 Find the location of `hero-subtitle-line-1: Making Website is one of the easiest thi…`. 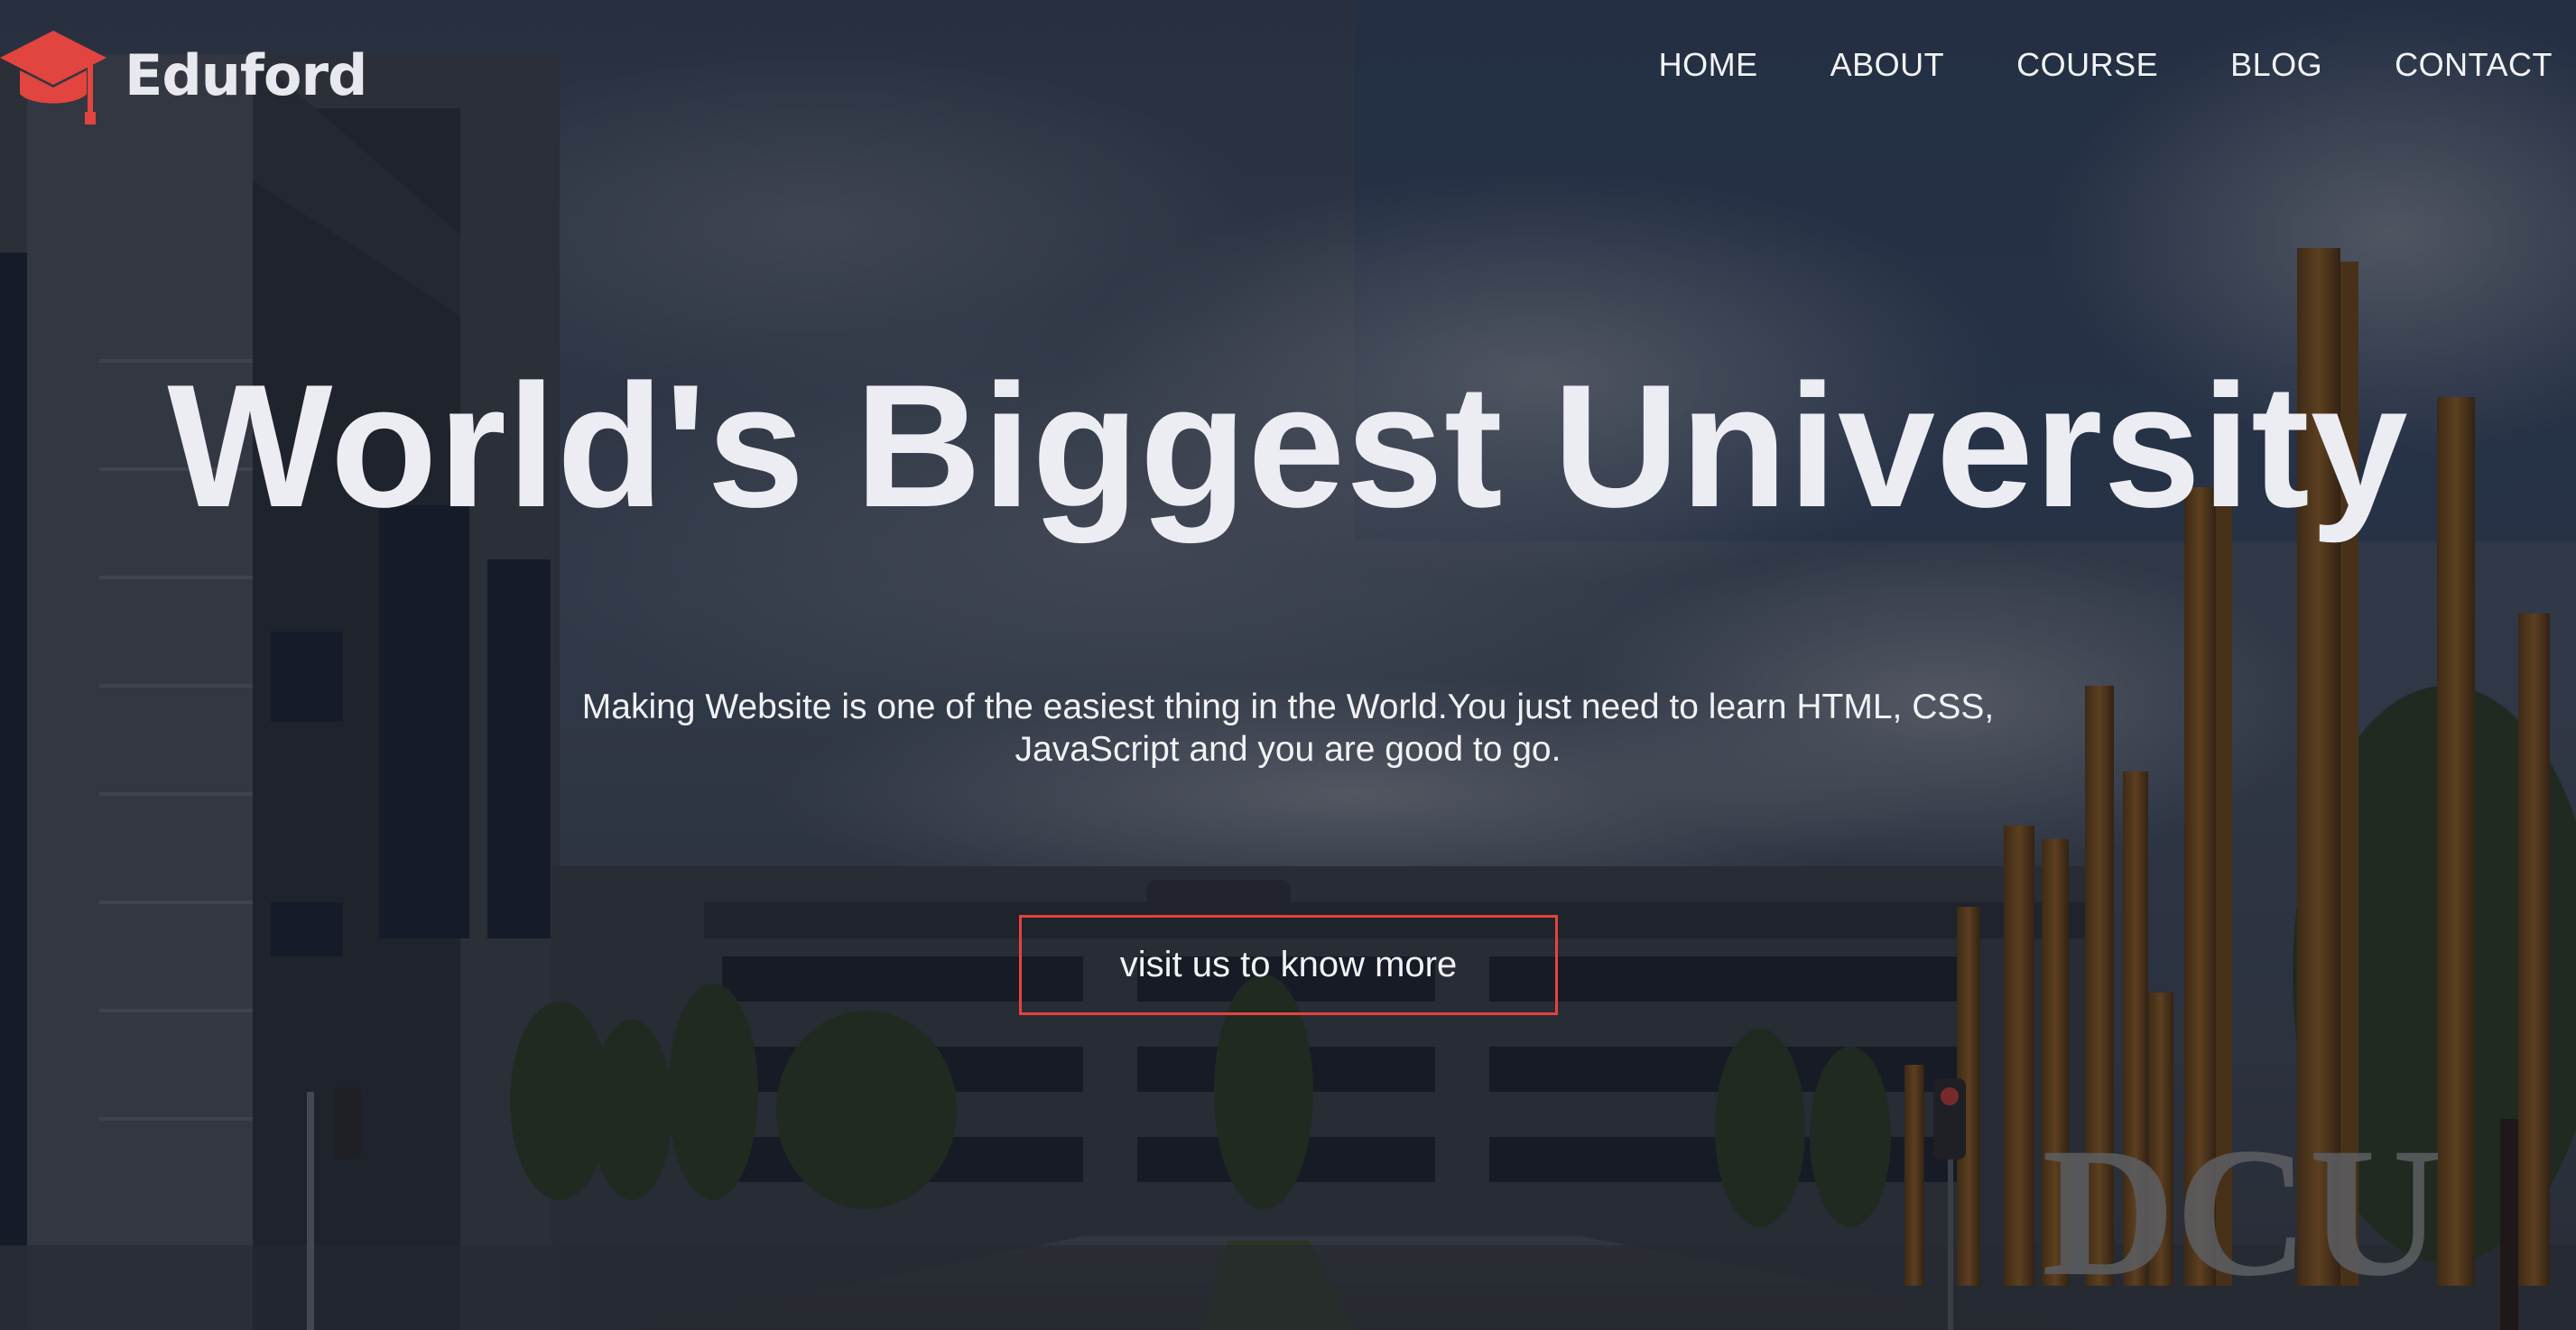

hero-subtitle-line-1: Making Website is one of the easiest thi… is located at coordinates (1288, 707).